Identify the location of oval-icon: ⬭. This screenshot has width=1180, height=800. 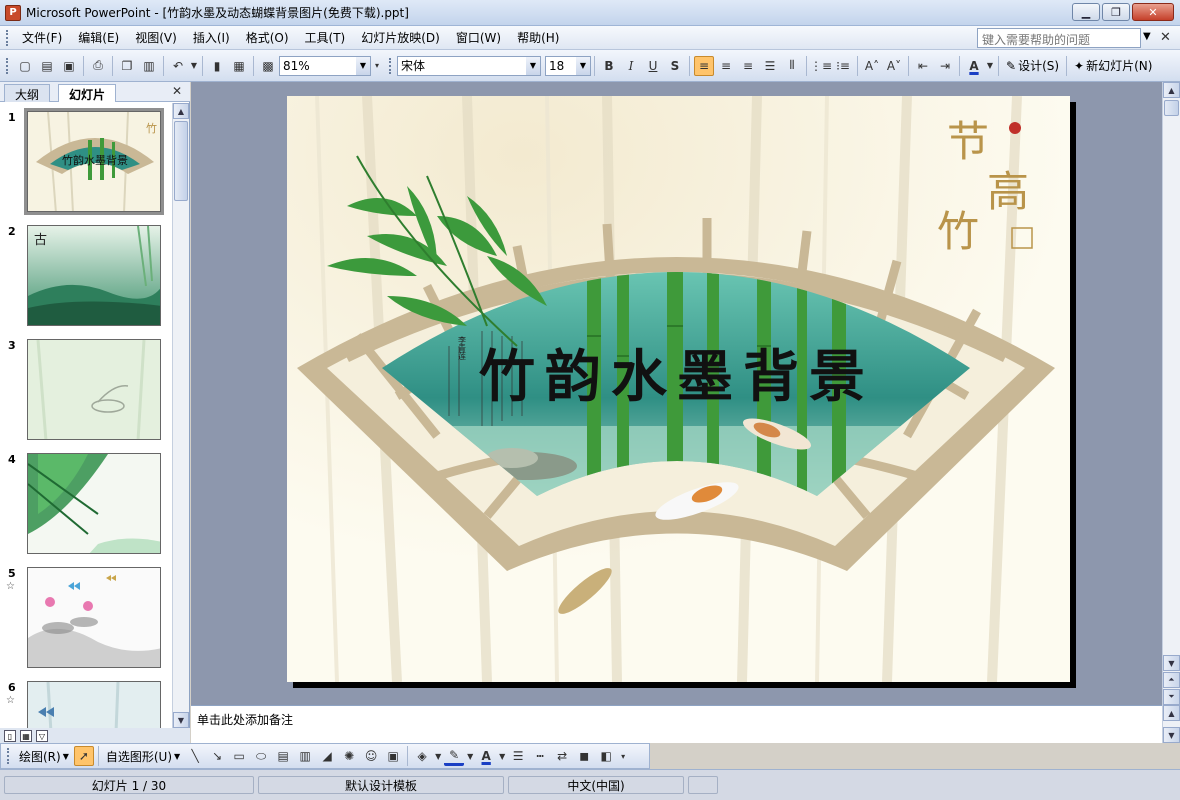
(261, 756).